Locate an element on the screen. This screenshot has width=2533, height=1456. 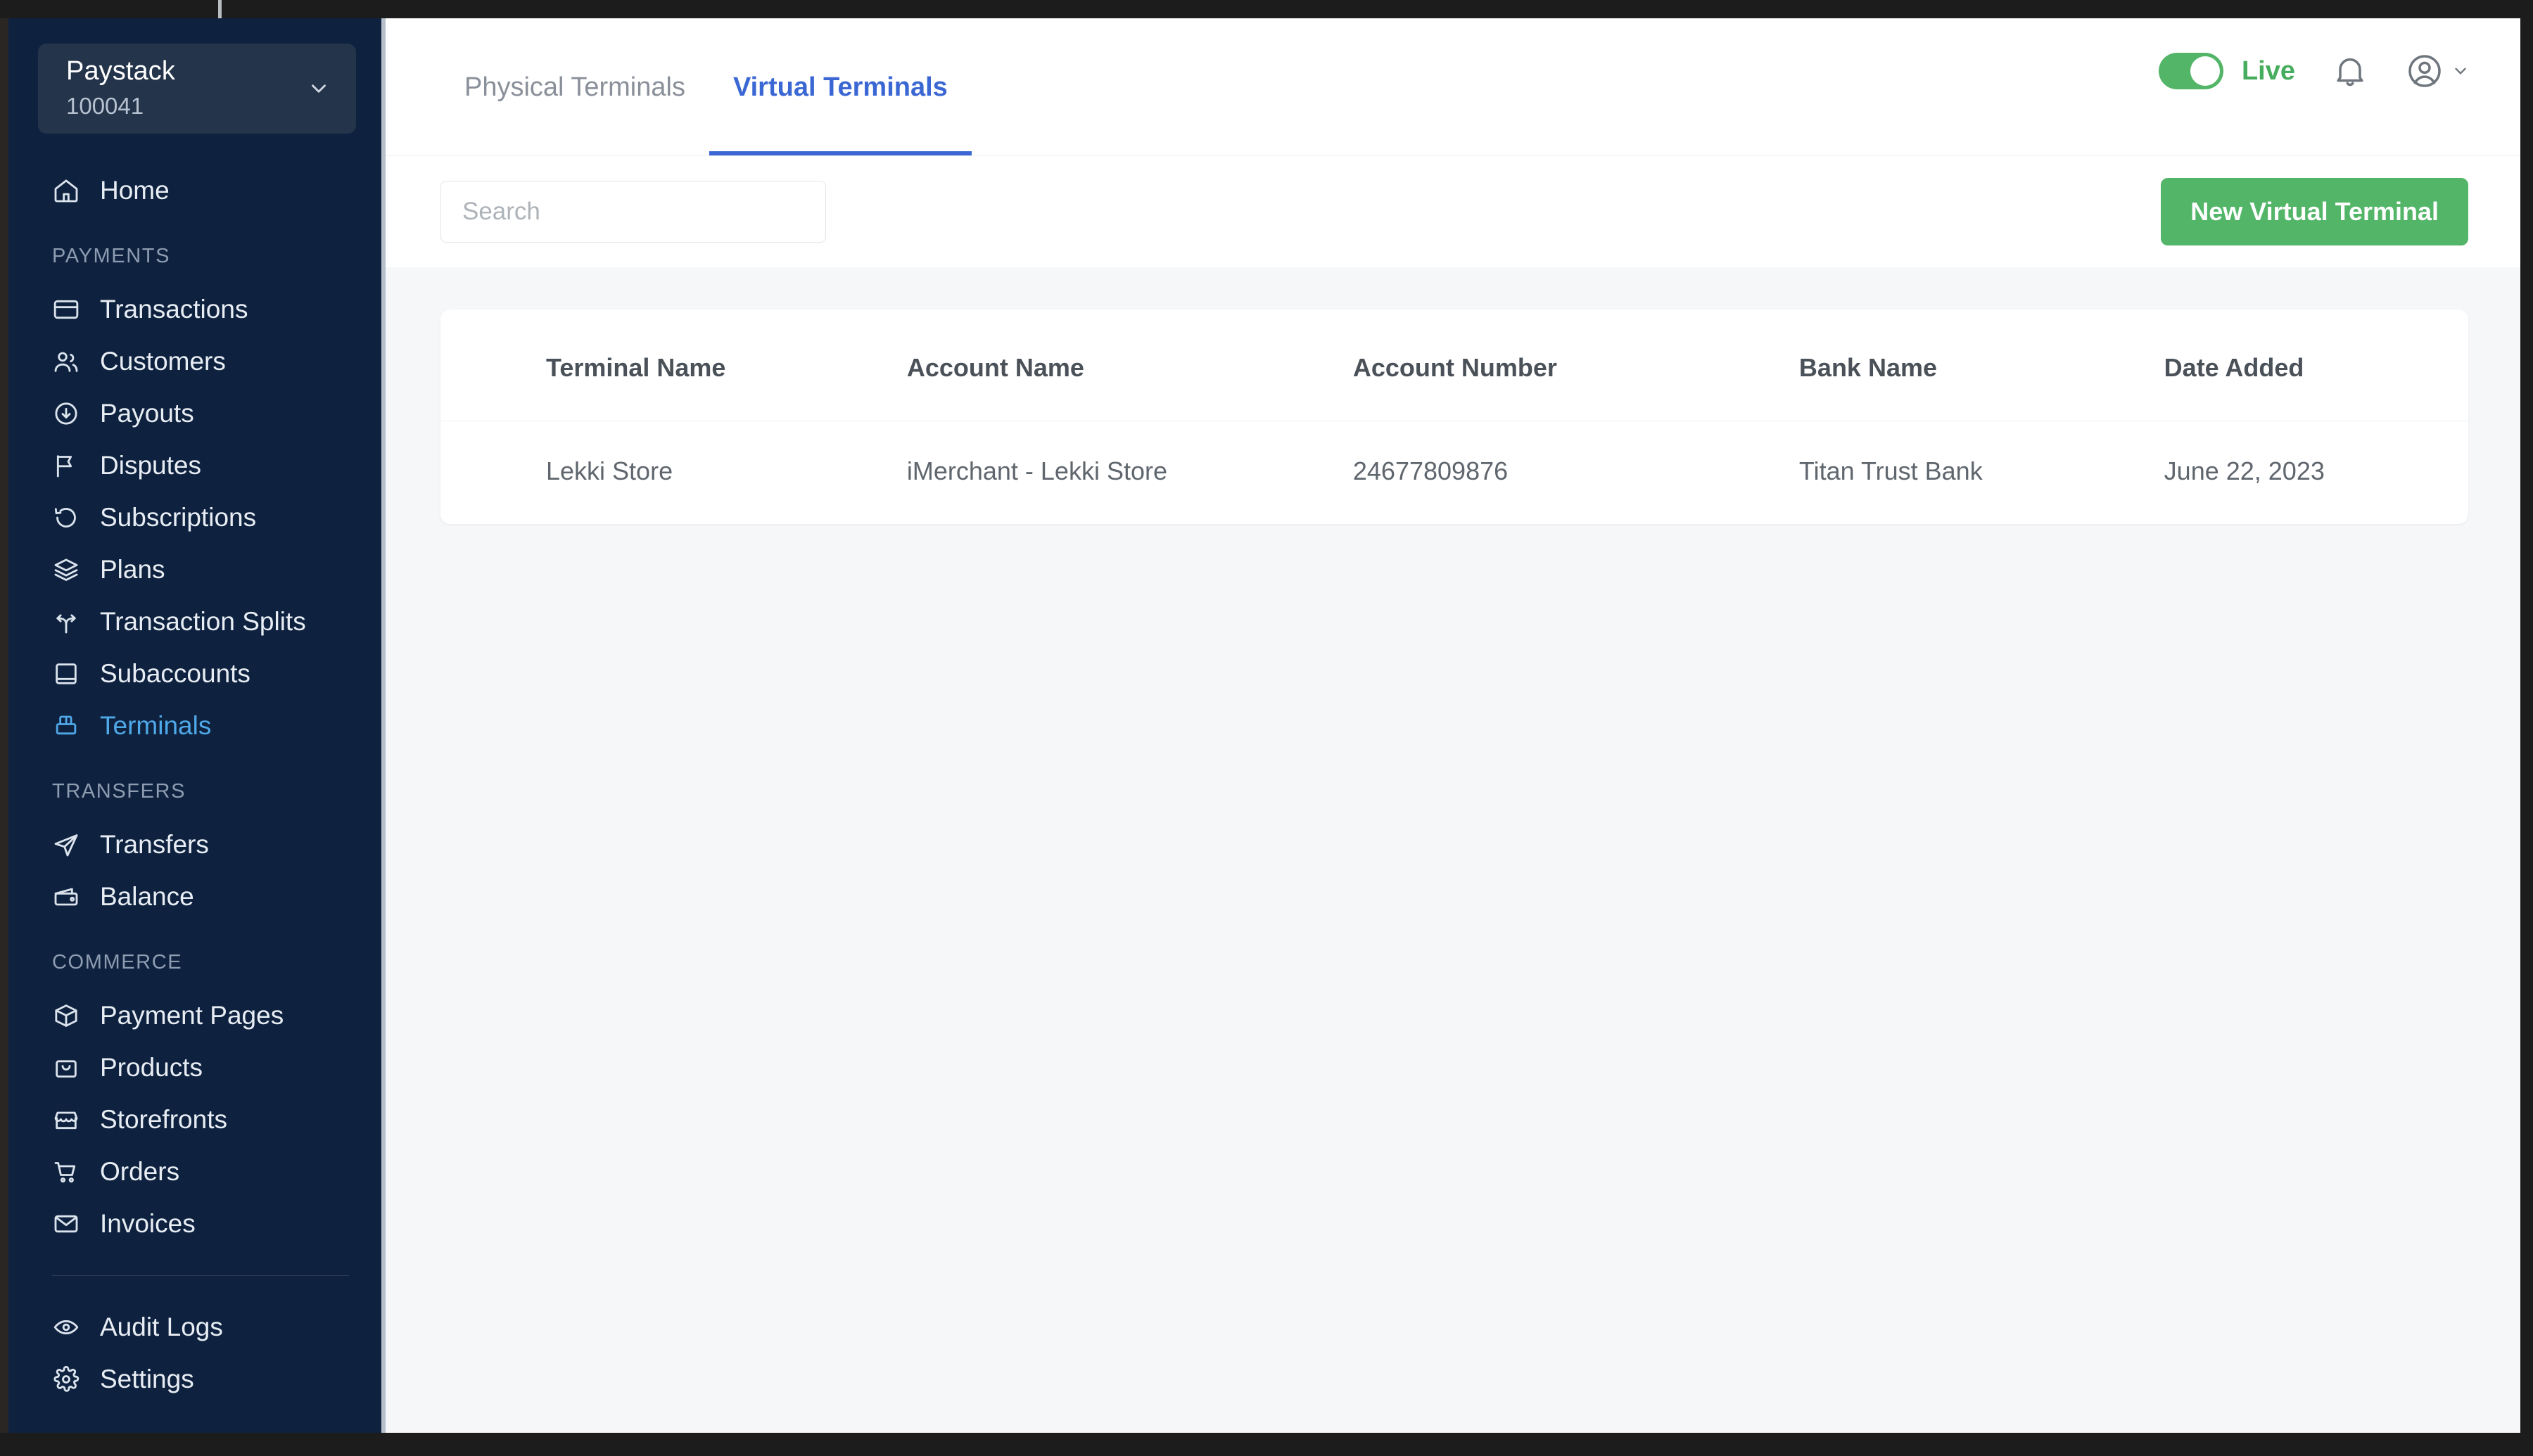
sidebar-item-payouts: Payouts is located at coordinates (197, 414).